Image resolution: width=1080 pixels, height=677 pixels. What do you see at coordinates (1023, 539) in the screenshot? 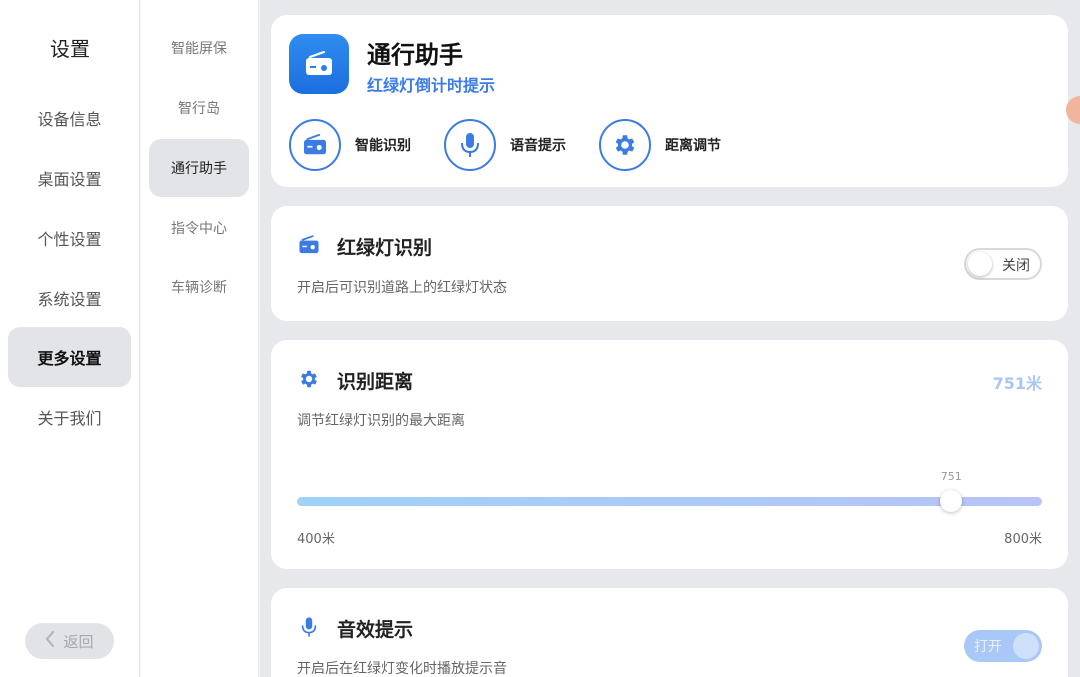
I see `slider-max-label: 800米` at bounding box center [1023, 539].